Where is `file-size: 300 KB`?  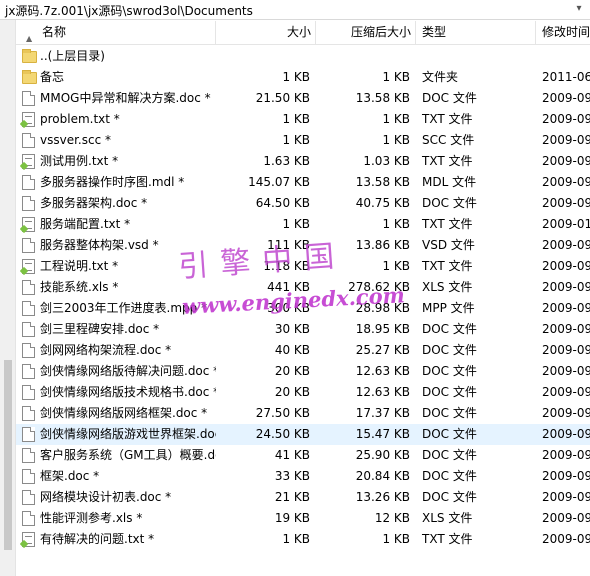
file-size: 300 KB is located at coordinates (288, 308).